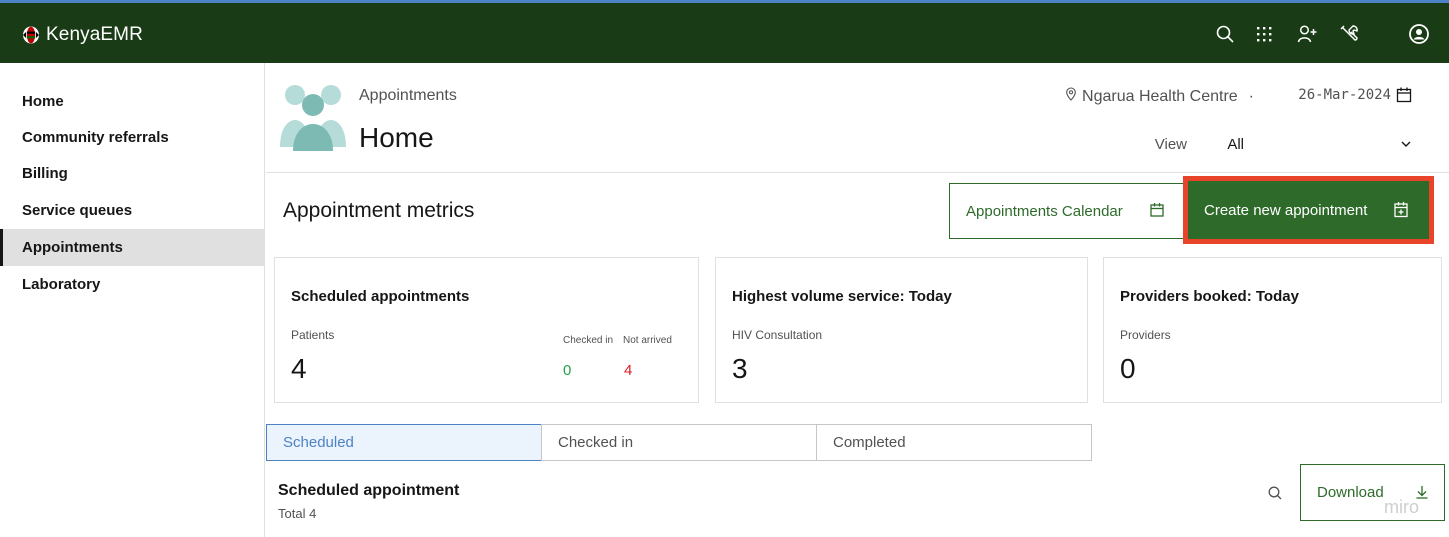  I want to click on scheduled-list-total: Total 4, so click(297, 513).